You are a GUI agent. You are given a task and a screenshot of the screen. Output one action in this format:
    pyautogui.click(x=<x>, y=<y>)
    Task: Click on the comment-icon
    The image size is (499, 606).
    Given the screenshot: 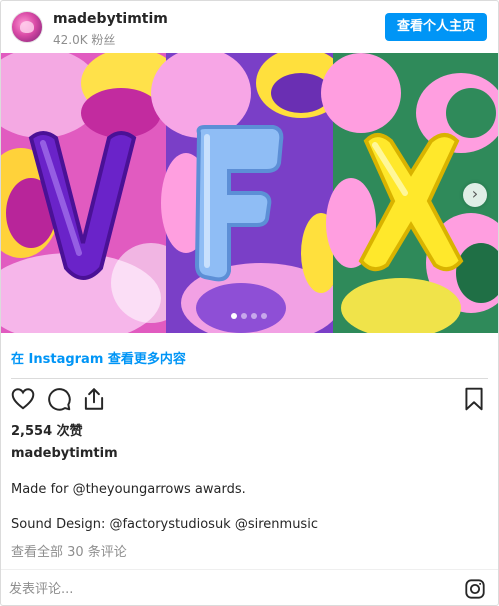 What is the action you would take?
    pyautogui.click(x=59, y=399)
    